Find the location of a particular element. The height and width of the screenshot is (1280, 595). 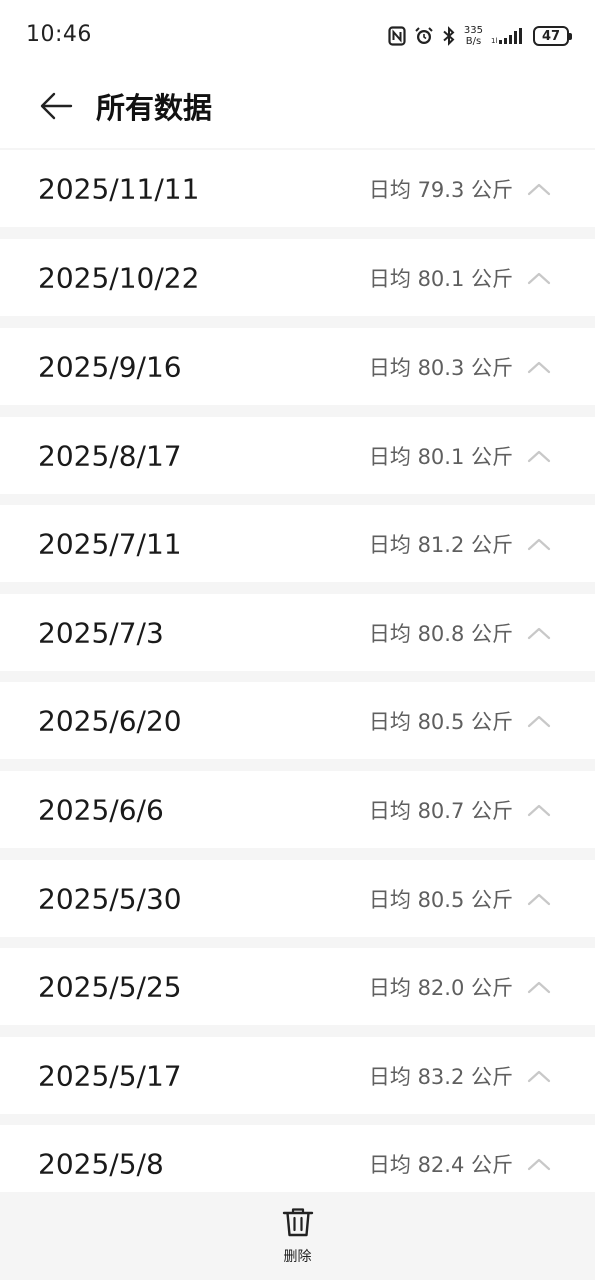

record-summary: 日均 80.8 公斤 is located at coordinates (460, 633).